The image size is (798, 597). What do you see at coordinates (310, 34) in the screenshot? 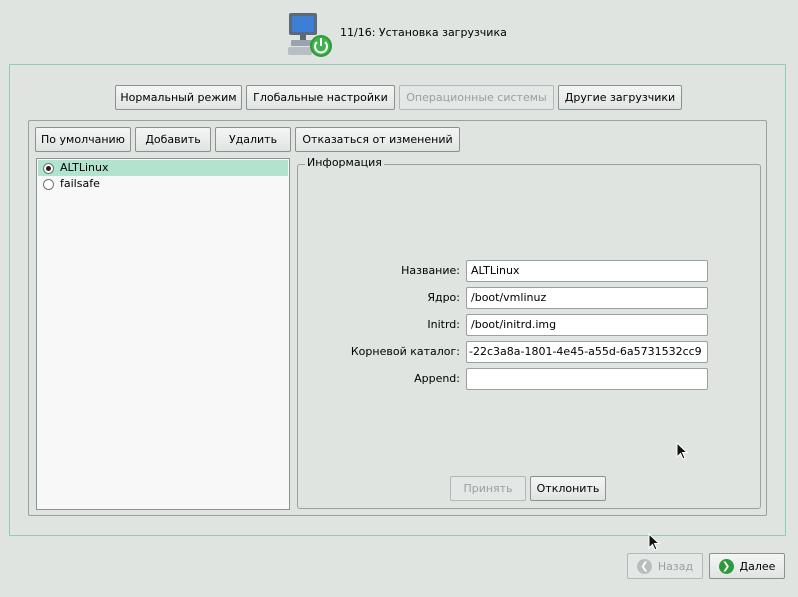
I see `installer-logo` at bounding box center [310, 34].